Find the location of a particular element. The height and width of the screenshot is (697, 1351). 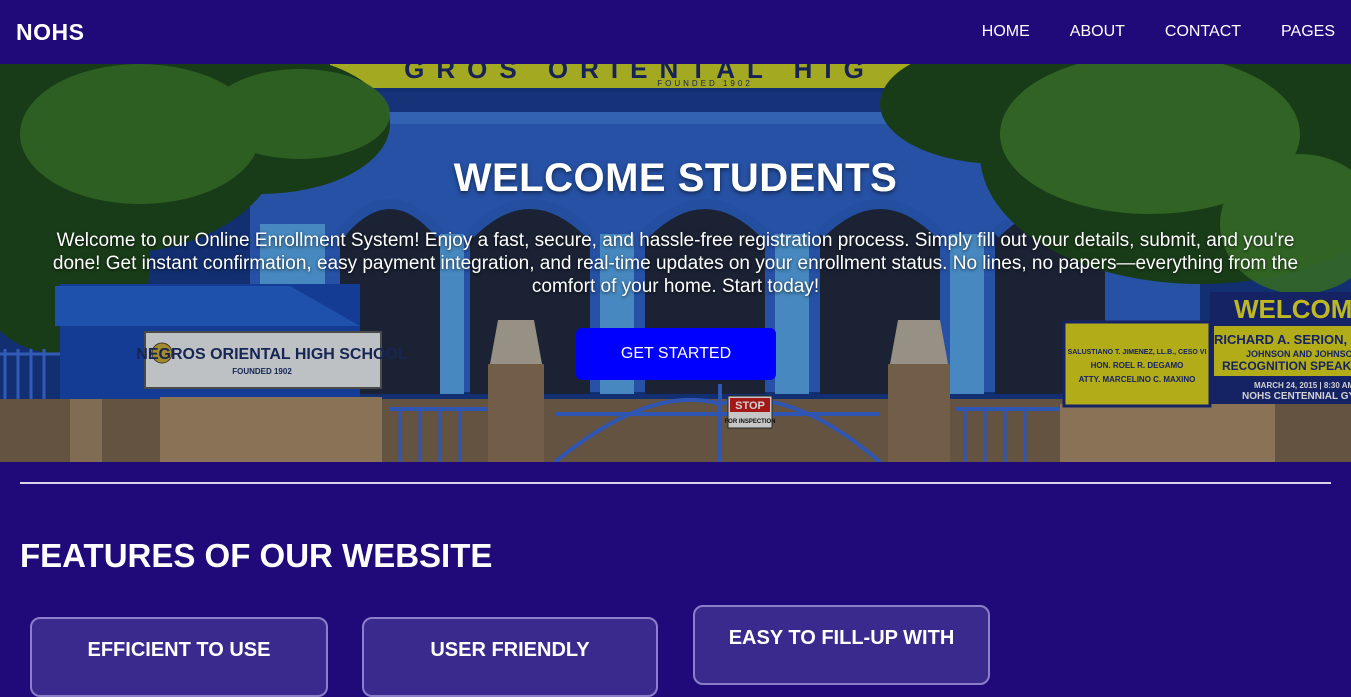

brand-logo-text: NOHS is located at coordinates (50, 32).